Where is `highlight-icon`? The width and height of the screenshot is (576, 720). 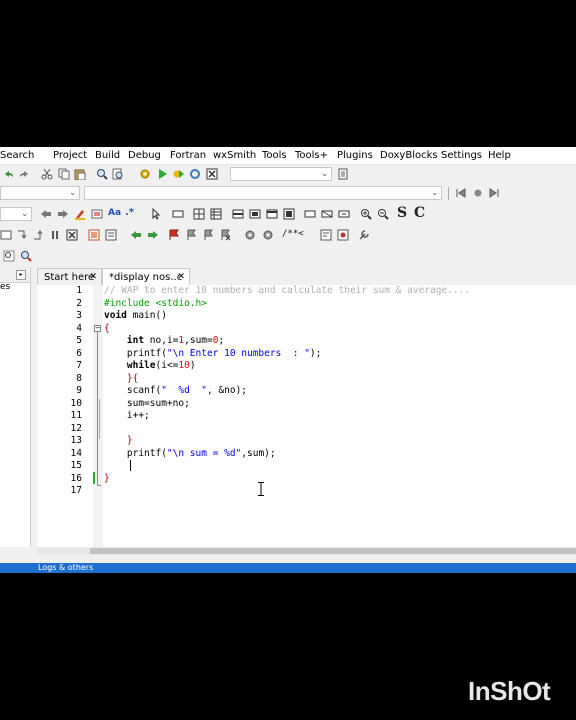
highlight-icon is located at coordinates (80, 214).